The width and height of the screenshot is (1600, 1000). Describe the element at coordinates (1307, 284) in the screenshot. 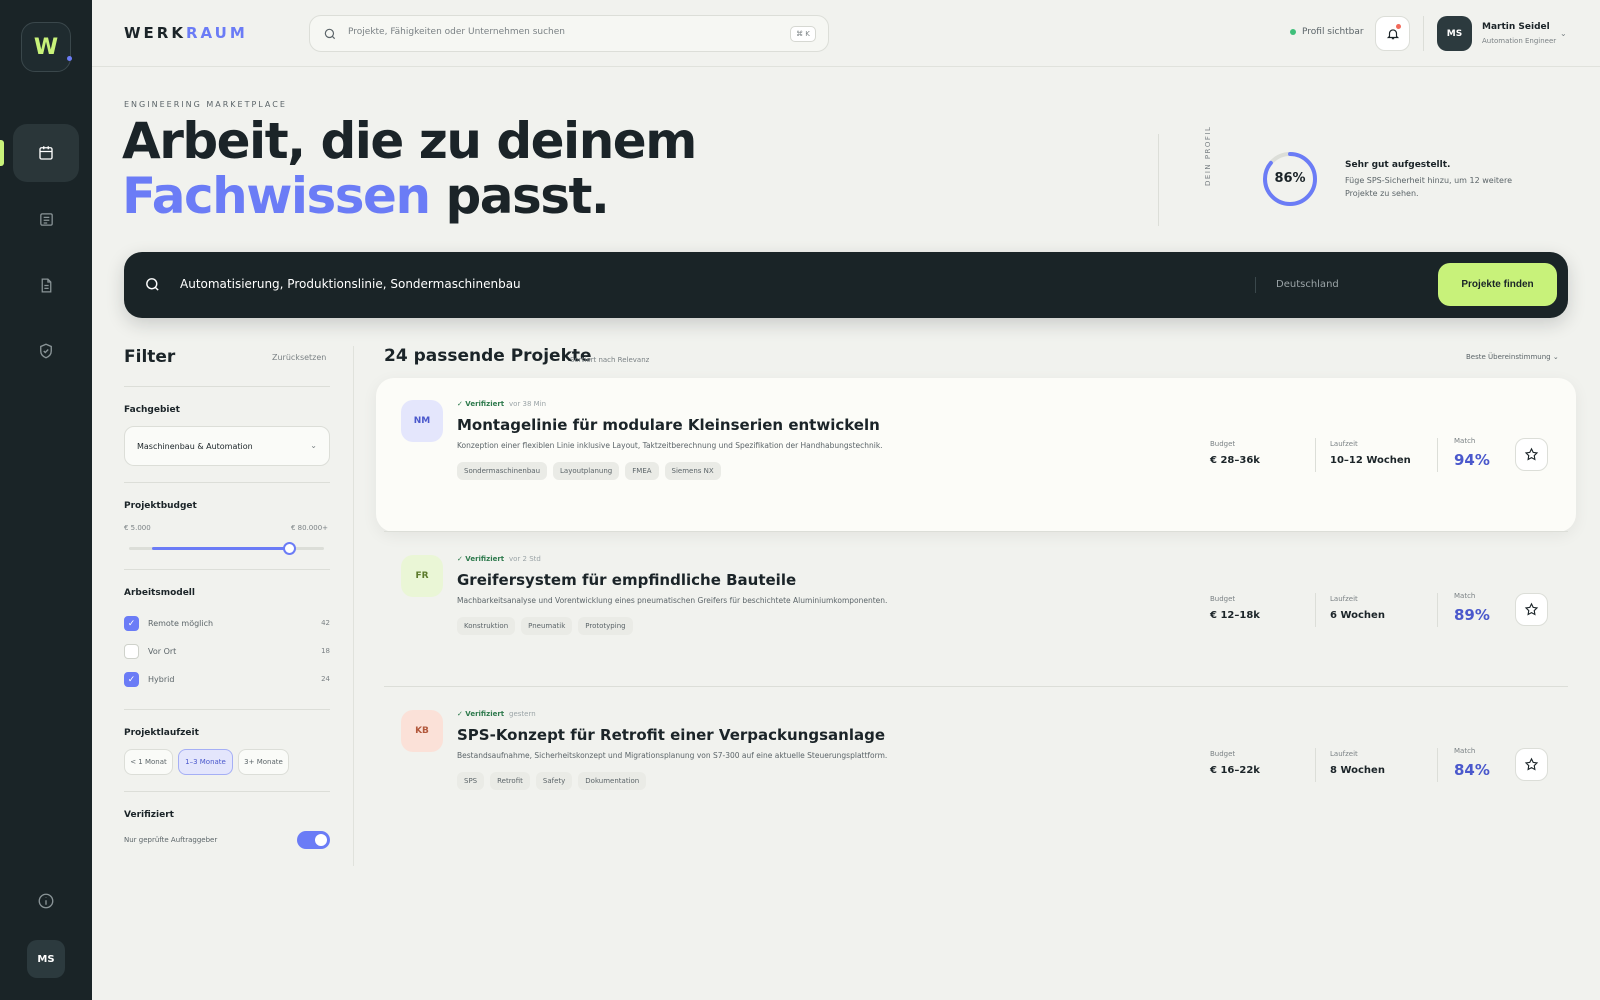

I see `location-select: Deutschland` at that location.